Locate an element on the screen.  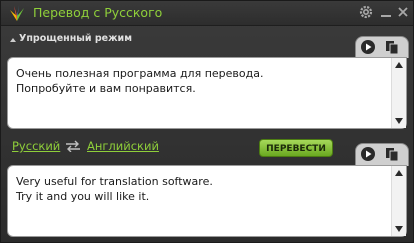
result-scrollbar is located at coordinates (398, 201).